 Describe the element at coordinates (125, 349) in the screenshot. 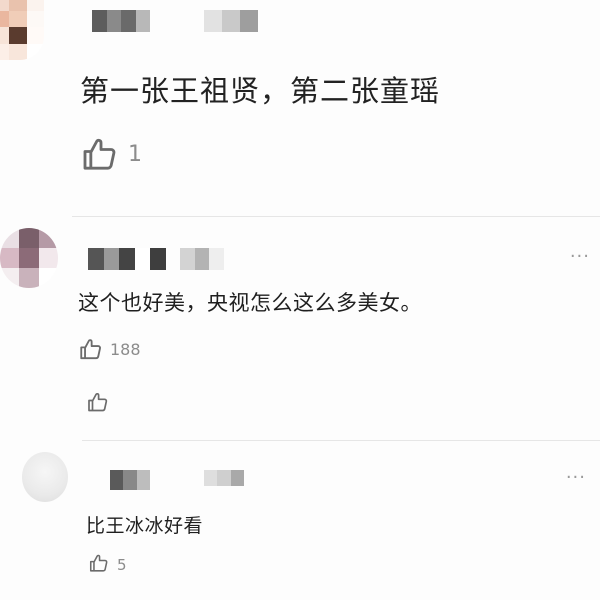

I see `like-count: 188` at that location.